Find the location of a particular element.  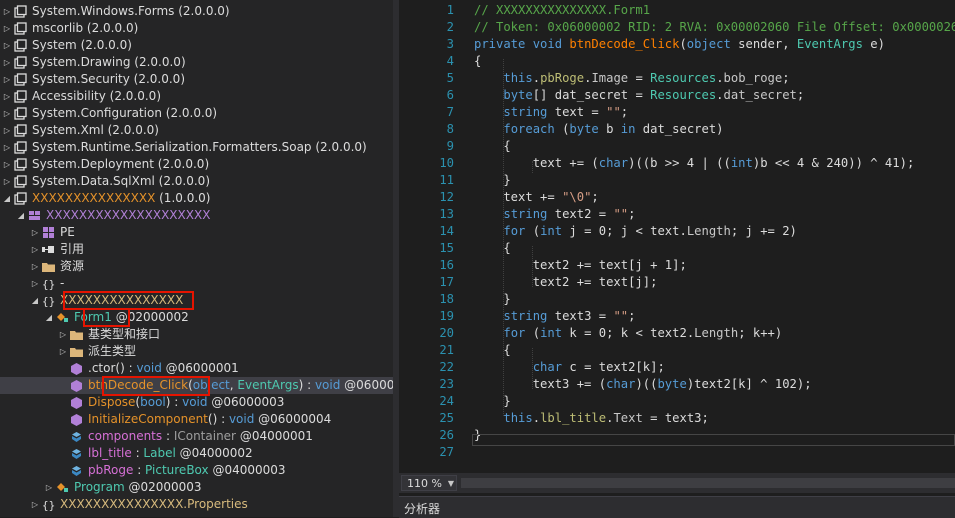

tree-item: ◢ XXXXXXXXXXXXXXXXXXXX is located at coordinates (196, 215).